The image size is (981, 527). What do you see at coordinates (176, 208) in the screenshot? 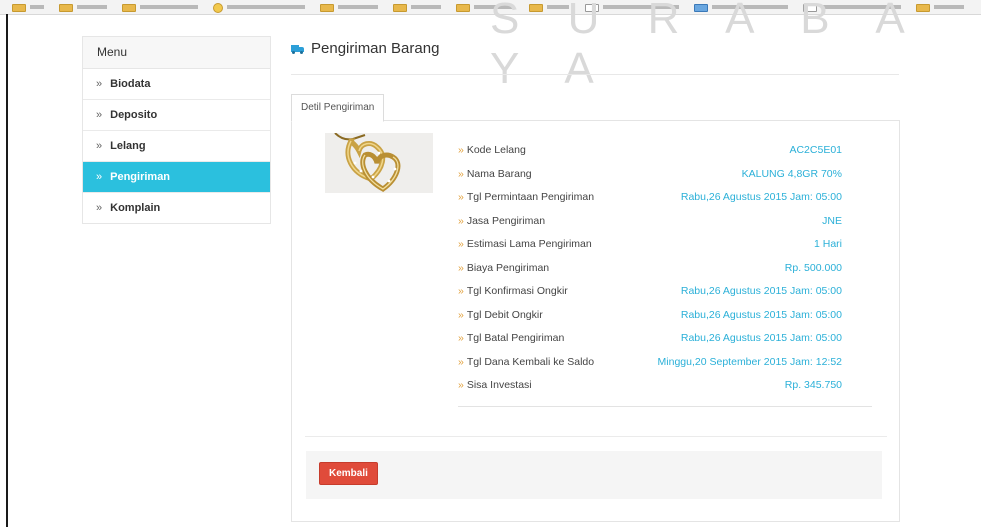
I see `sidebar-item-komplain: » Komplain` at bounding box center [176, 208].